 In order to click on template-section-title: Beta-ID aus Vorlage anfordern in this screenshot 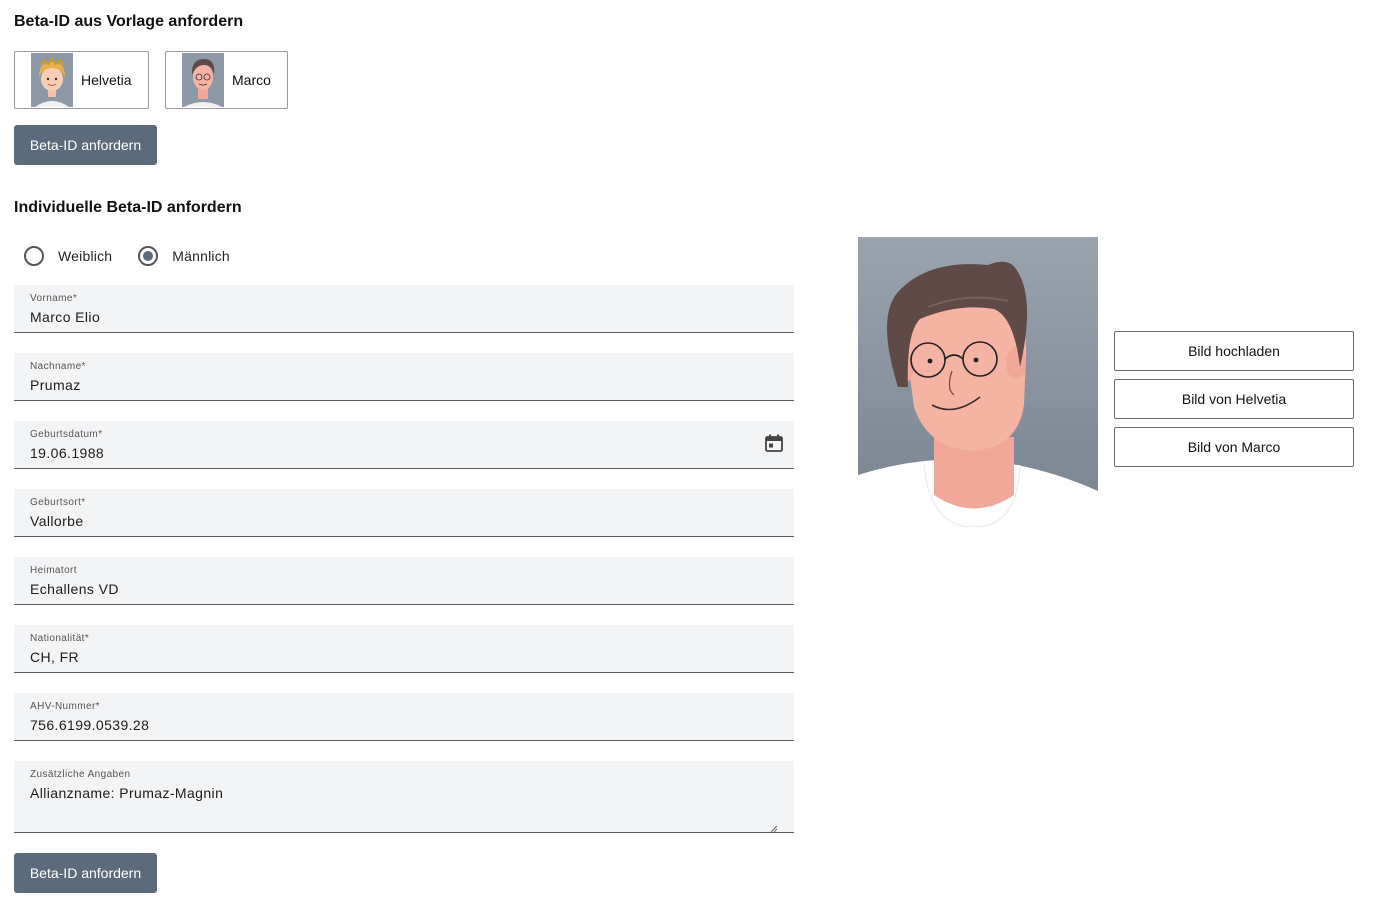, I will do `click(129, 21)`.